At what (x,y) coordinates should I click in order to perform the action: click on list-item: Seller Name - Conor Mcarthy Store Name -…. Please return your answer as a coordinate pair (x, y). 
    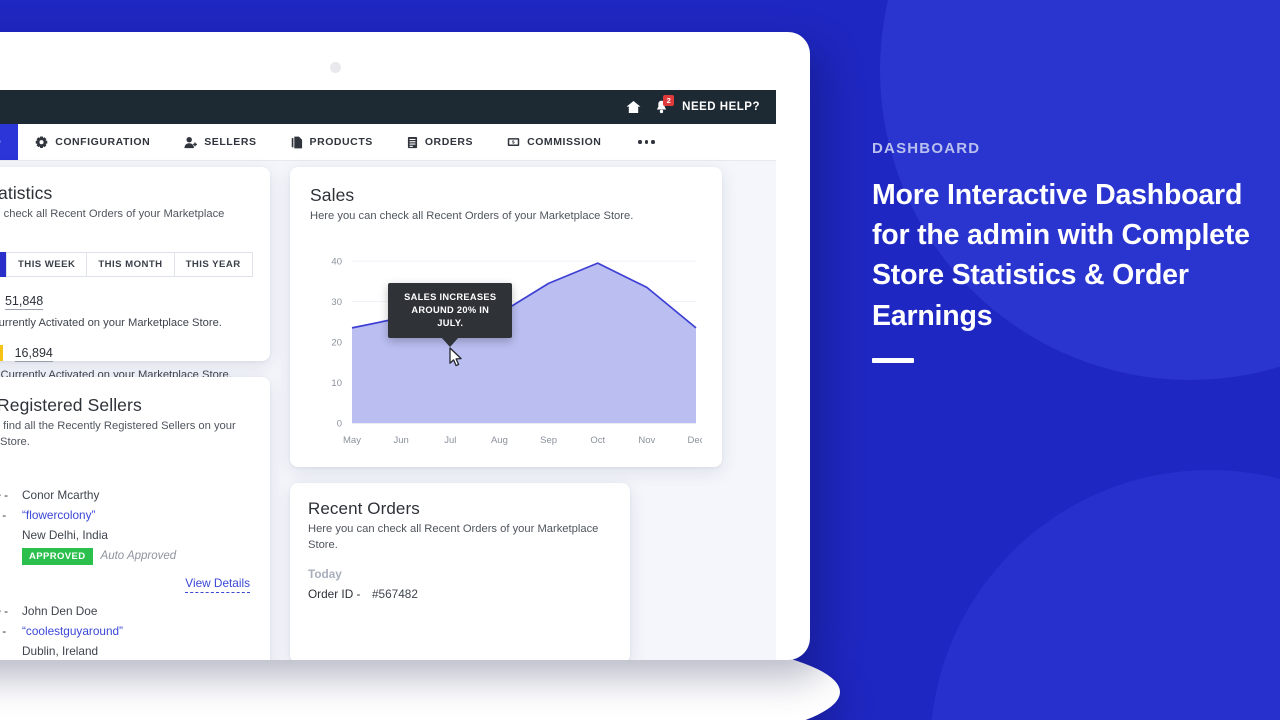
    Looking at the image, I should click on (125, 526).